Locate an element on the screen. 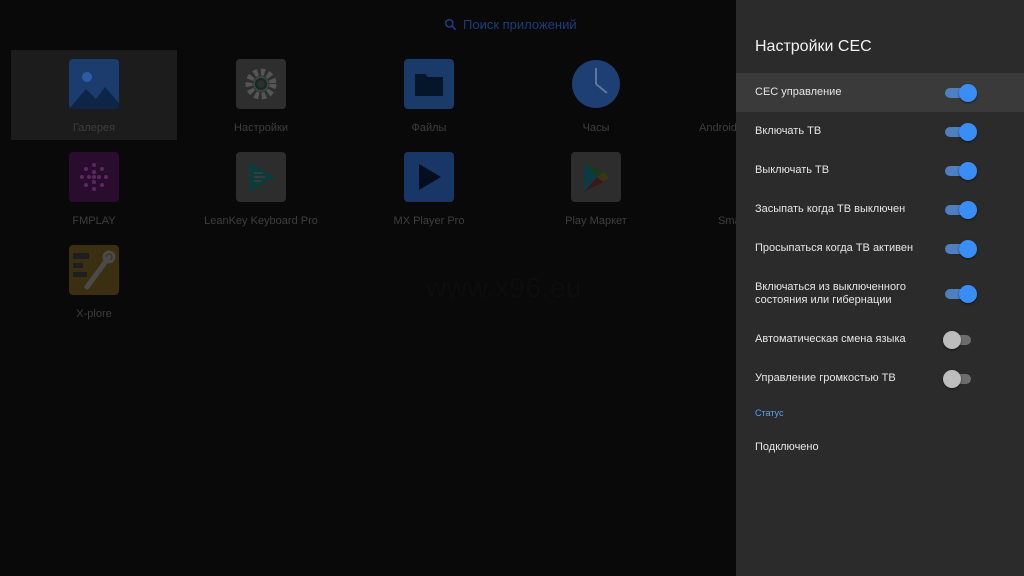 The width and height of the screenshot is (1024, 576). app-label: MX Player Pro is located at coordinates (429, 221).